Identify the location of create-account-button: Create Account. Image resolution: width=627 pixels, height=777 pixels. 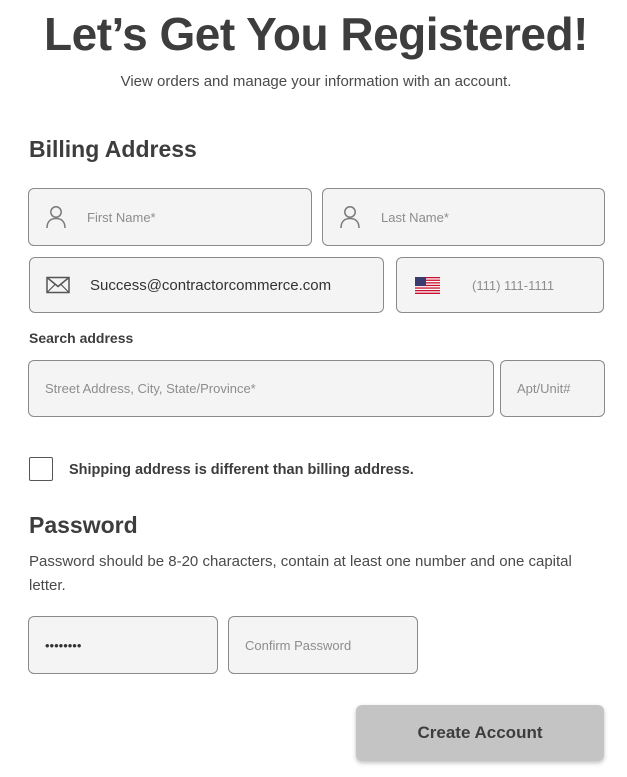
(480, 733).